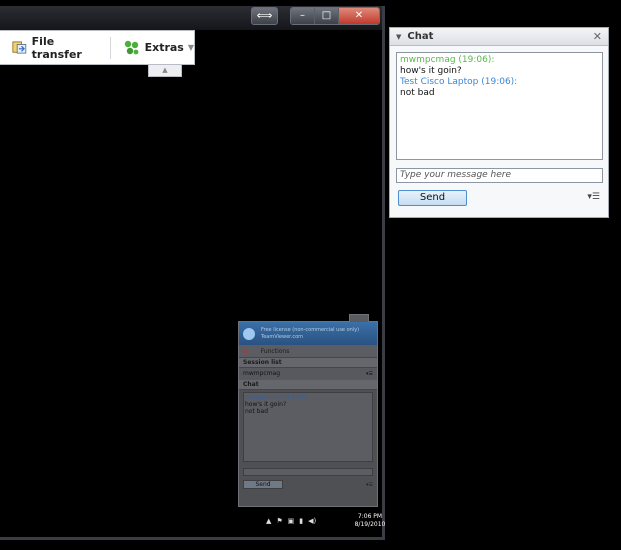 This screenshot has height=550, width=621. What do you see at coordinates (370, 516) in the screenshot?
I see `clock-time: 7:06 PM` at bounding box center [370, 516].